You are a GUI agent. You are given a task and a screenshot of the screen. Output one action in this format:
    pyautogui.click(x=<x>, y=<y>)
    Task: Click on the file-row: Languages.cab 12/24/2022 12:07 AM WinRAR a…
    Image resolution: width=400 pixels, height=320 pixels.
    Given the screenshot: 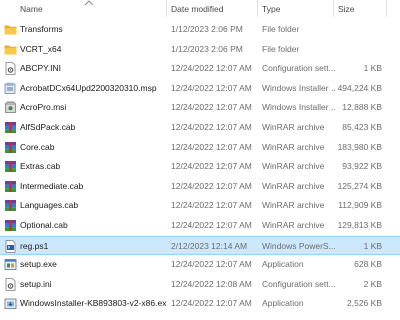 What is the action you would take?
    pyautogui.click(x=200, y=205)
    